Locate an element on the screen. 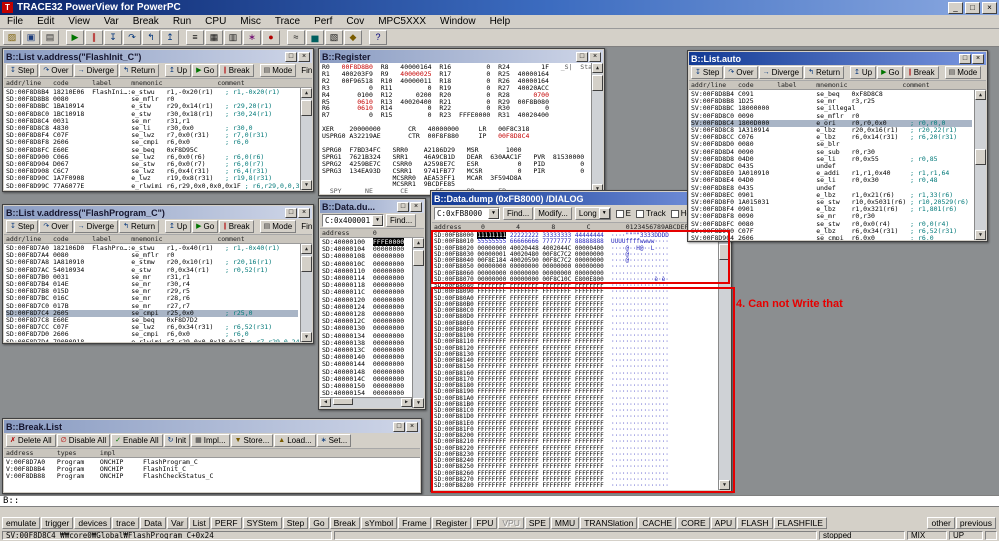 The width and height of the screenshot is (999, 541). menu-edit: Edit is located at coordinates (45, 22).